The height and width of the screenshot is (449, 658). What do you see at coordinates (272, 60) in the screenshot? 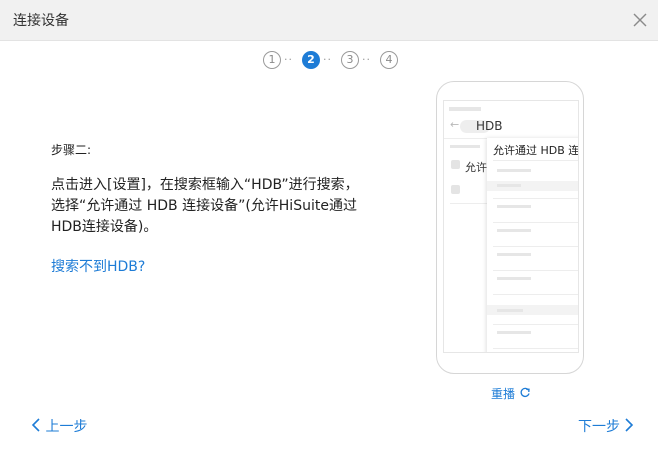
I see `step-1: 1` at bounding box center [272, 60].